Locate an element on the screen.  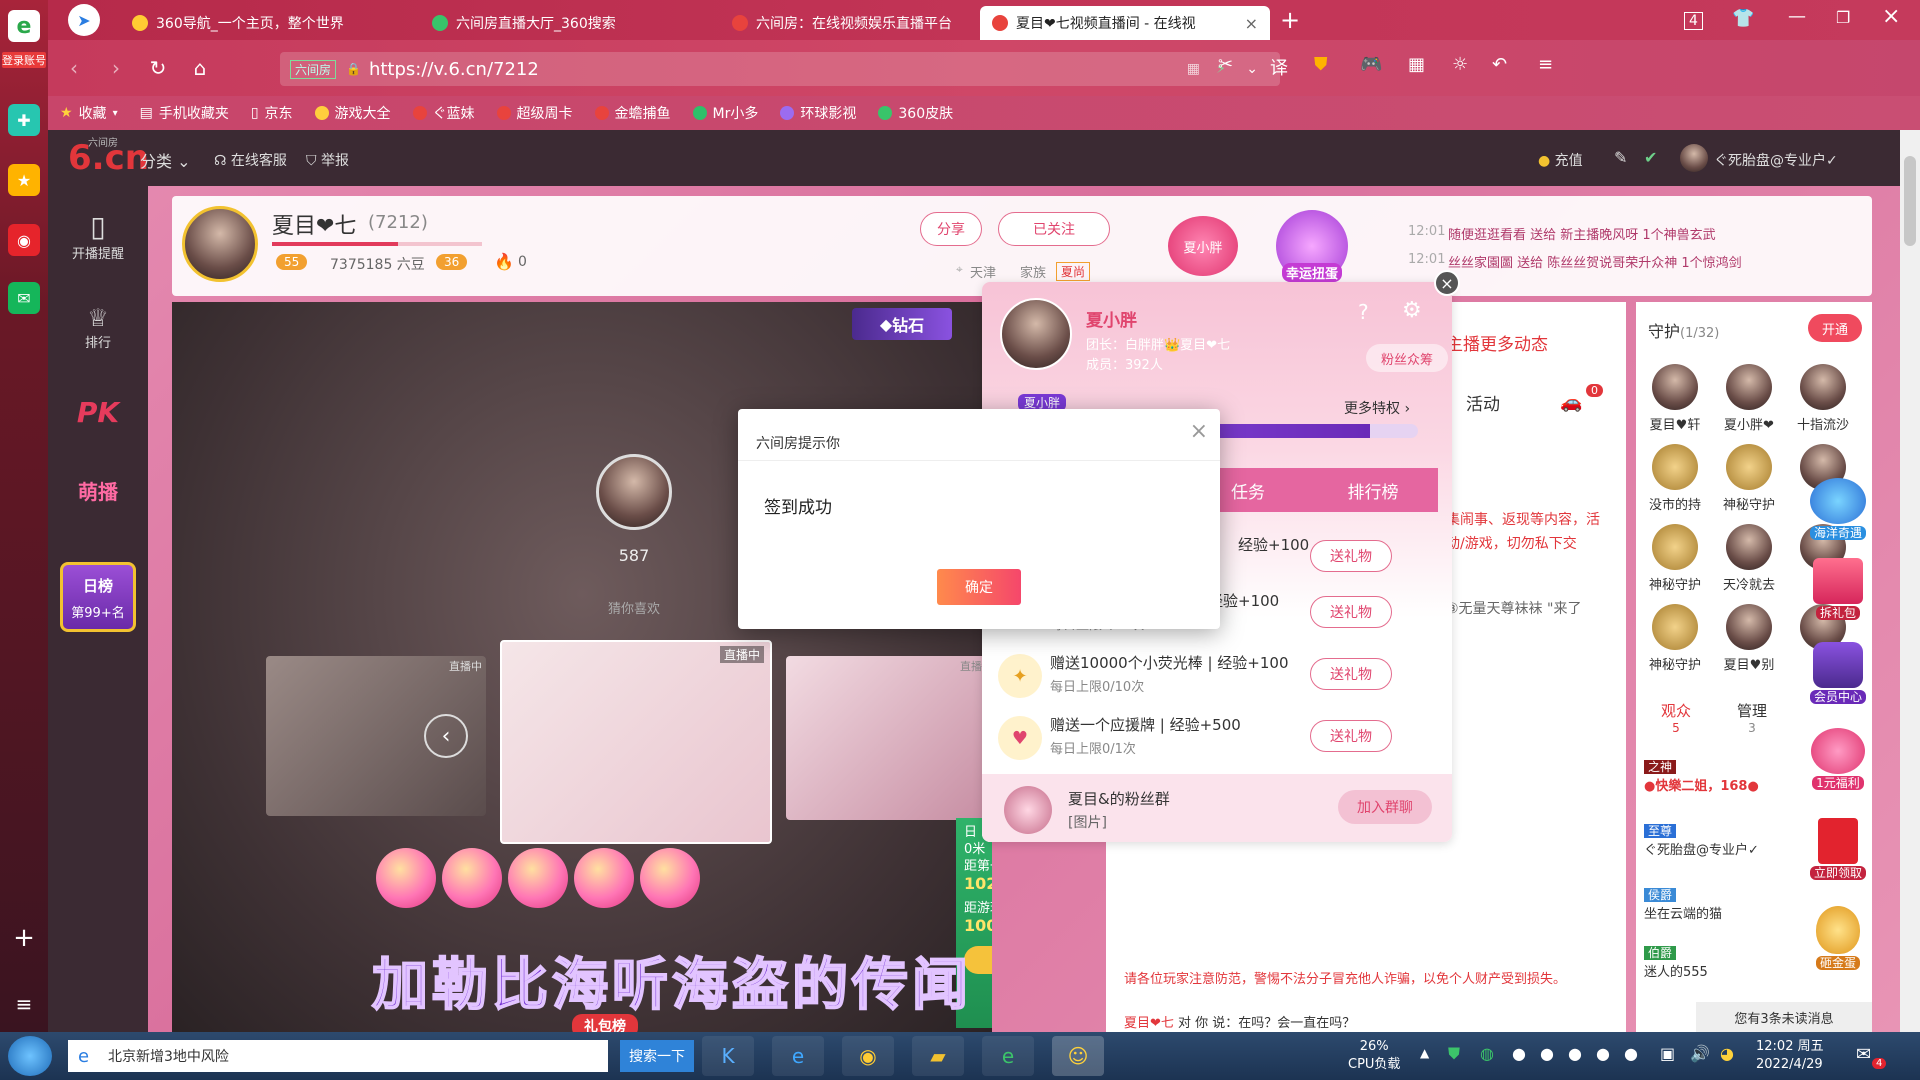
explorer-folder-icon: ▰ is located at coordinates (938, 1056).